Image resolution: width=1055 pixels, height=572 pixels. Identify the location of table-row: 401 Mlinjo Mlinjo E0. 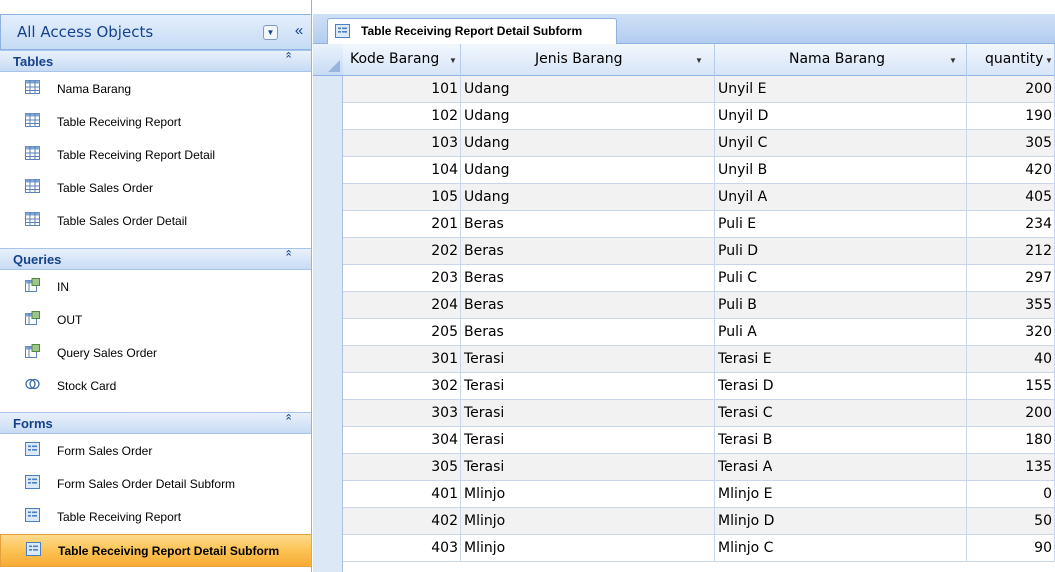
(699, 494).